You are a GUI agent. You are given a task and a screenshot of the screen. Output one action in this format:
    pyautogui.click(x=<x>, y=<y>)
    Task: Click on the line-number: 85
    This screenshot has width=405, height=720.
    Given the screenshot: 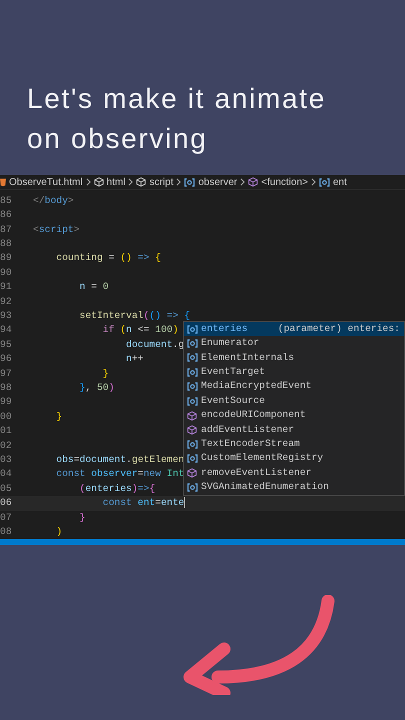 What is the action you would take?
    pyautogui.click(x=6, y=201)
    